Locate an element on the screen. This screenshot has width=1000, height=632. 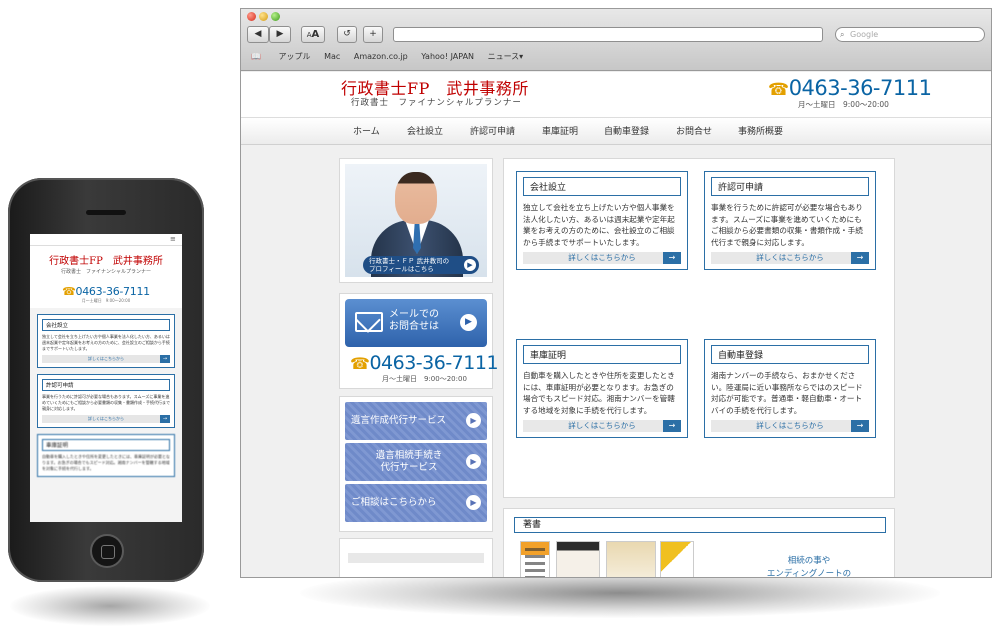
mail-contact-button: メールでの お問合せは ▶ is located at coordinates (416, 323).